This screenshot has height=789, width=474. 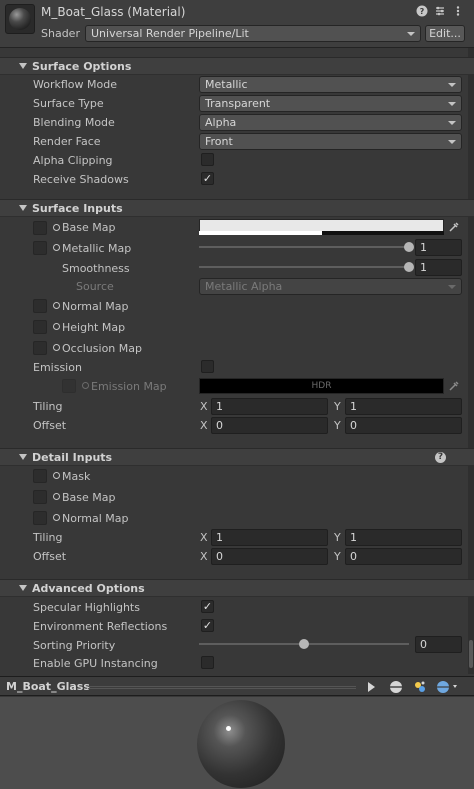 I want to click on section-detail-inputs: Detail Inputs ?, so click(x=237, y=457).